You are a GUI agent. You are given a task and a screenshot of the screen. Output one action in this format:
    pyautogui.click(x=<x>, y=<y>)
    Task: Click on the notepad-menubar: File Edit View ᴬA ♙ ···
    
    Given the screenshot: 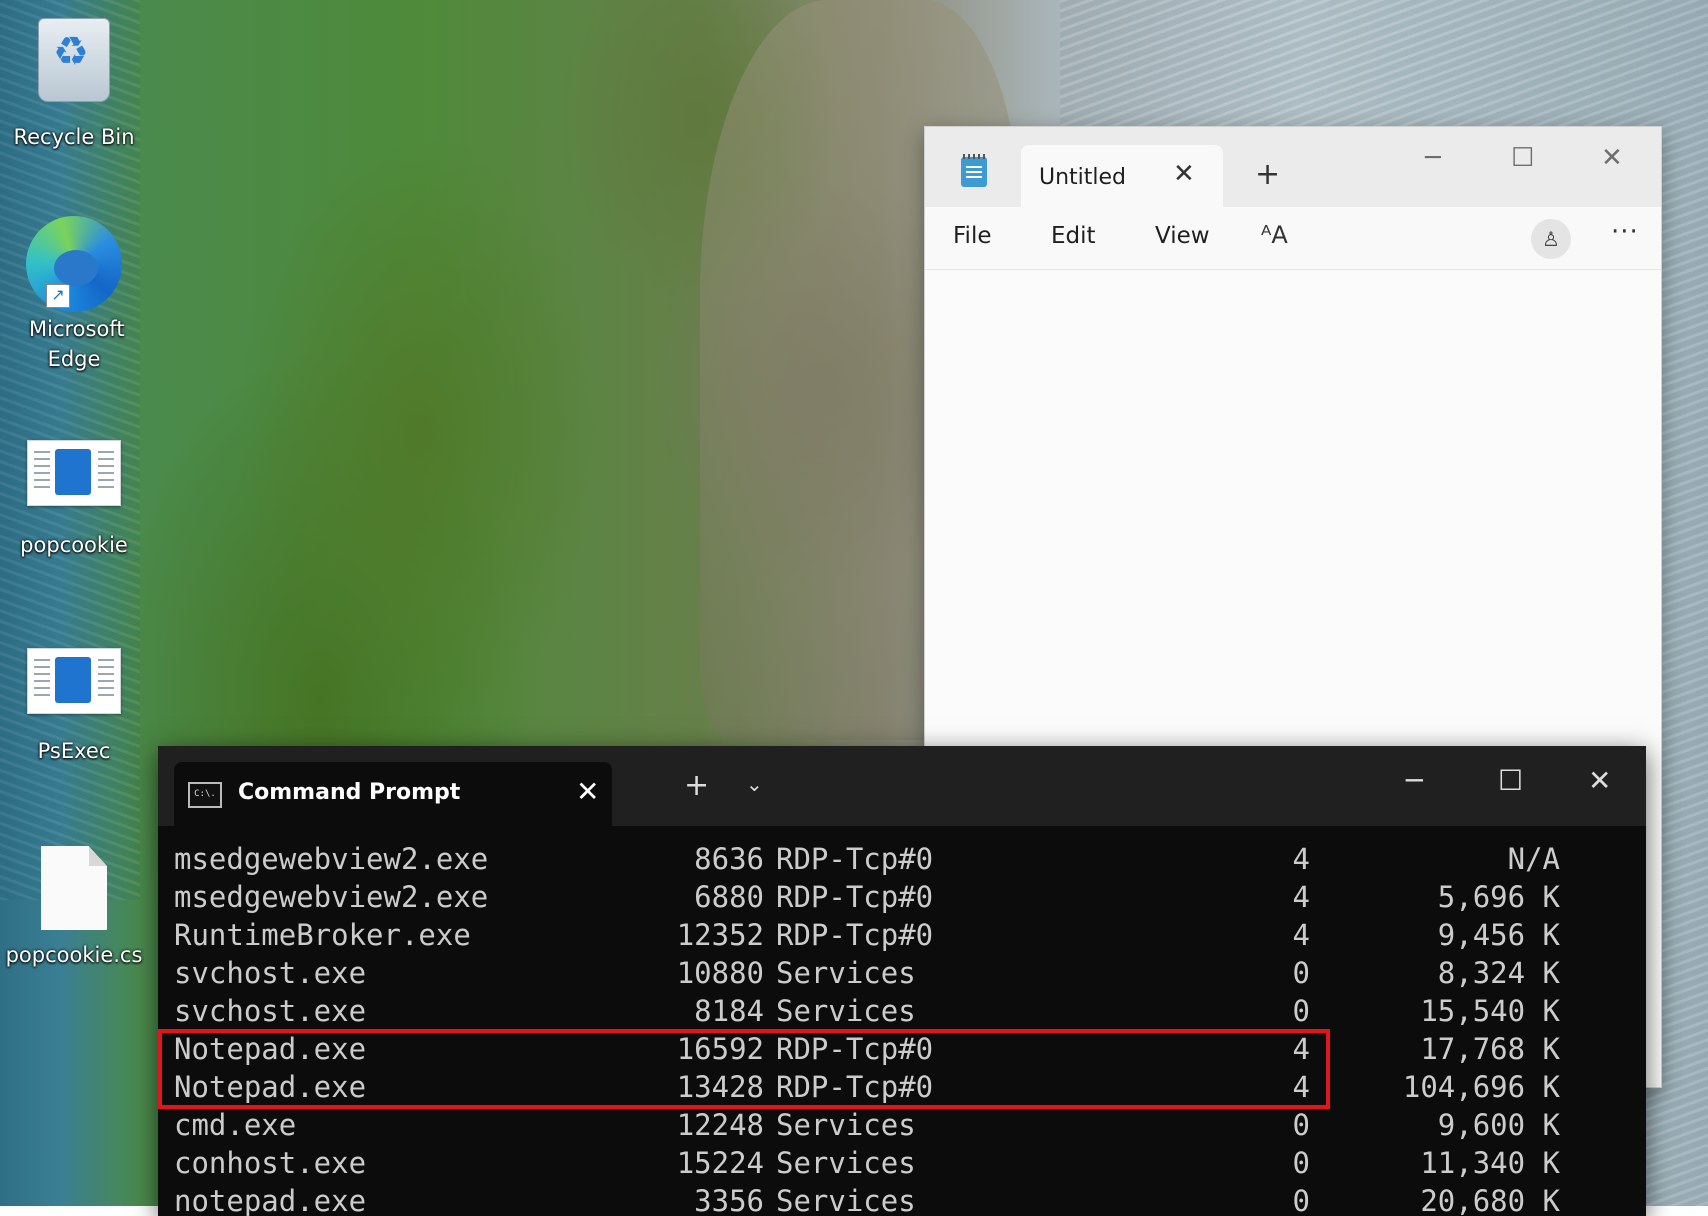 What is the action you would take?
    pyautogui.click(x=1293, y=238)
    